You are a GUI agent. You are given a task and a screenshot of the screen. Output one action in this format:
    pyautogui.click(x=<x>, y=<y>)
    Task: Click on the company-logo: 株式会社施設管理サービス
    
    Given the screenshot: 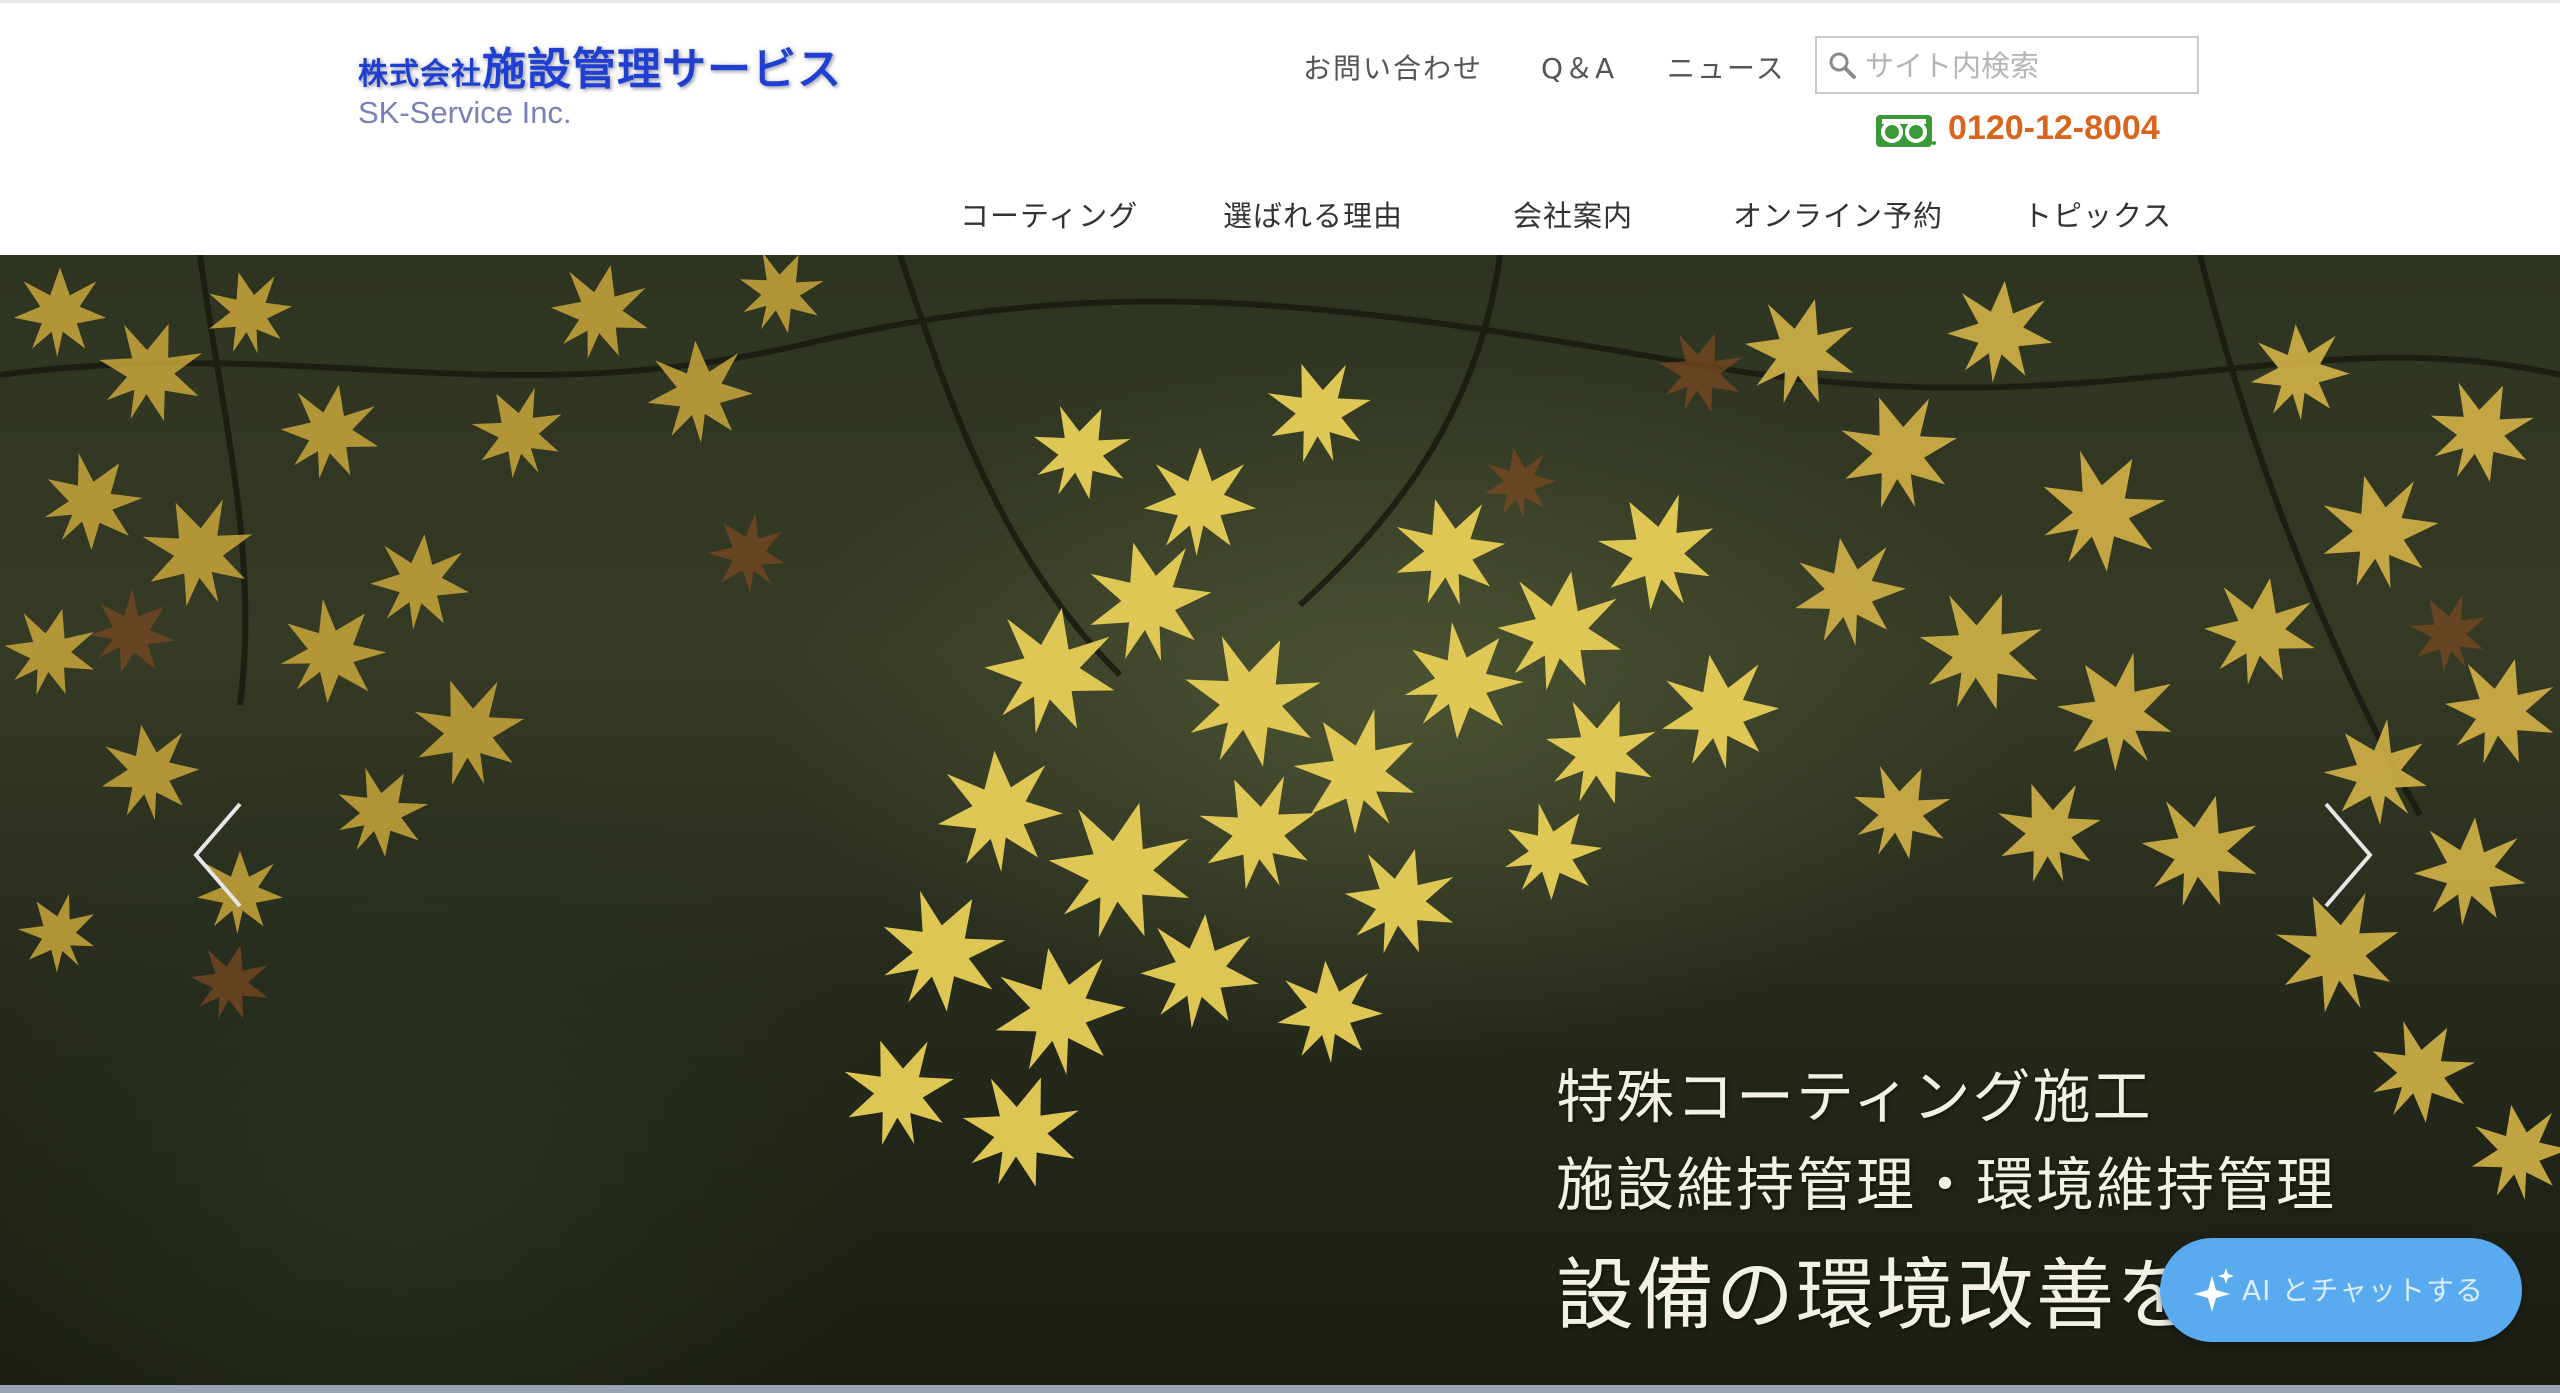 What is the action you would take?
    pyautogui.click(x=600, y=65)
    